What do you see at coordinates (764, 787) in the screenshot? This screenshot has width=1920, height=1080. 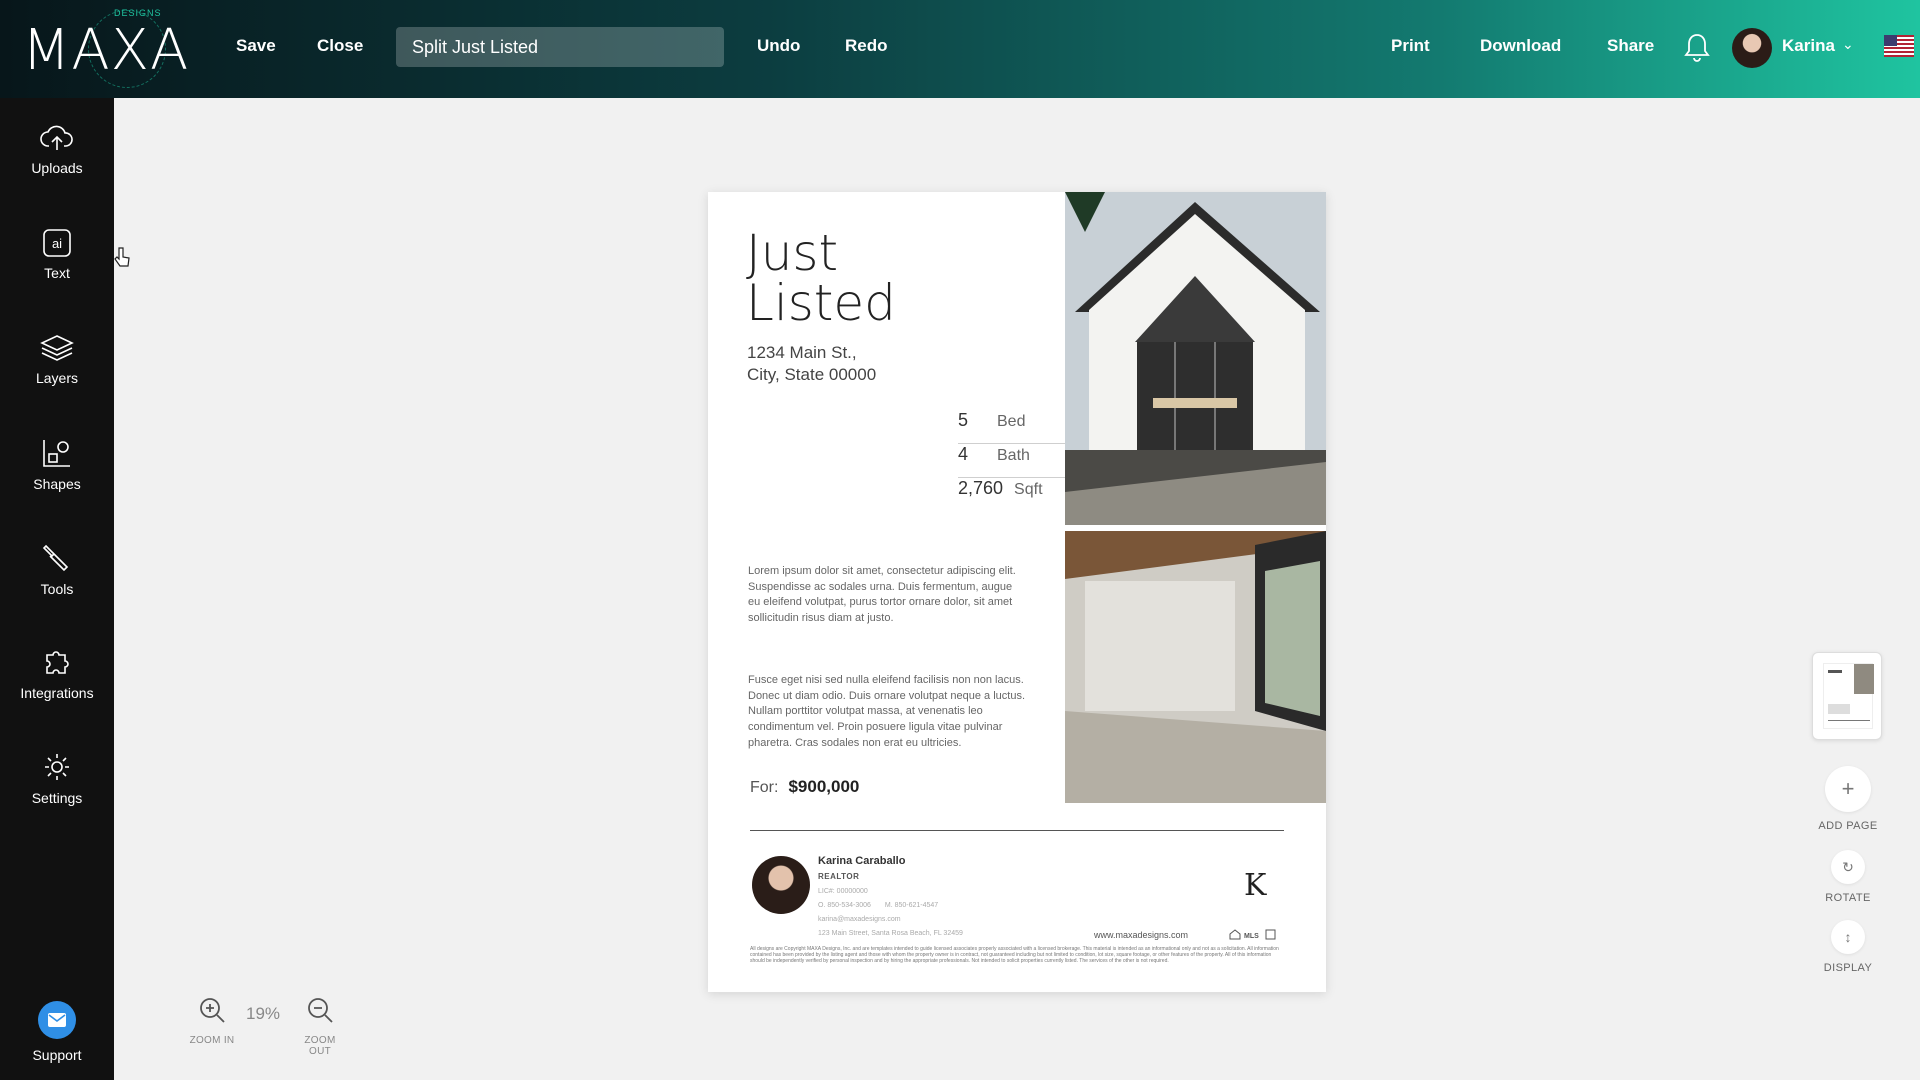 I see `price-label: For:` at bounding box center [764, 787].